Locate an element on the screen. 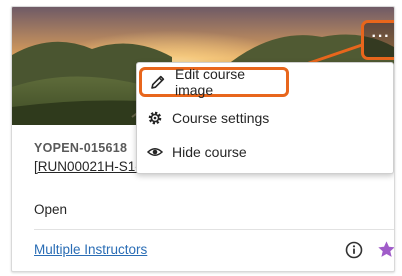 The height and width of the screenshot is (276, 402). menu-item-hide-course: Hide course is located at coordinates (259, 152).